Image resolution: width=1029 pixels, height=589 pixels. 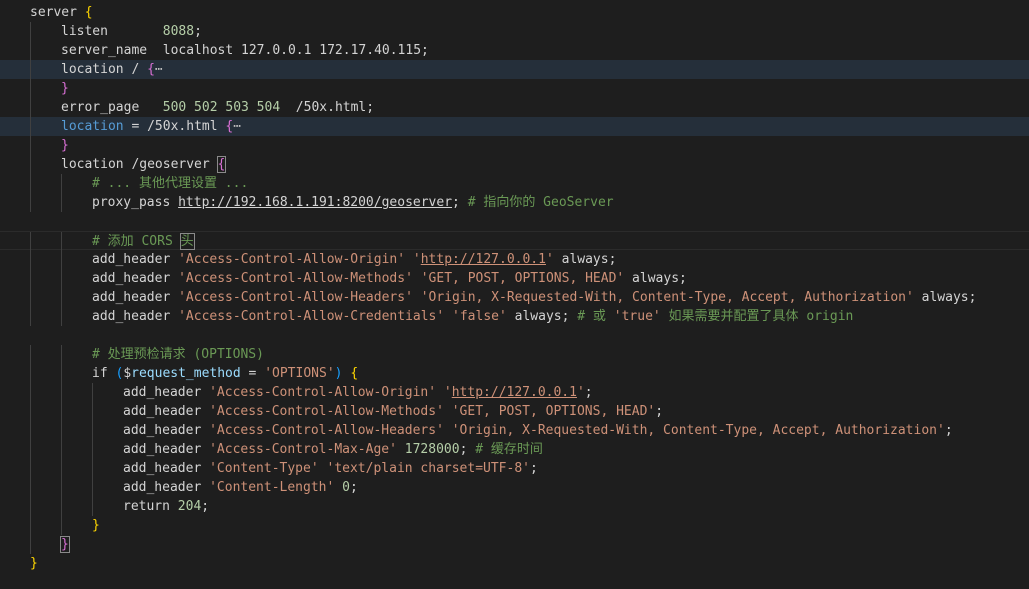 I want to click on code-token: 1728000, so click(x=432, y=449).